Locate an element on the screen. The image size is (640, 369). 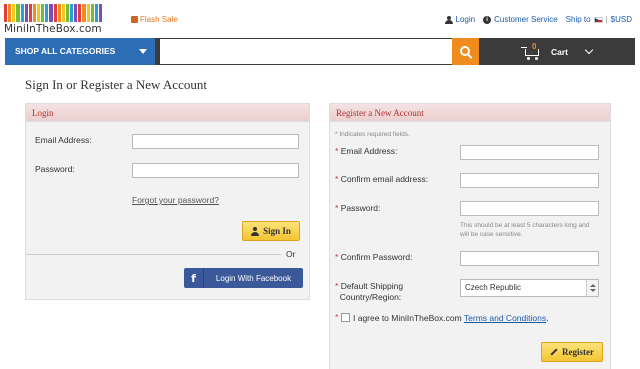
login-password-field is located at coordinates (215, 170).